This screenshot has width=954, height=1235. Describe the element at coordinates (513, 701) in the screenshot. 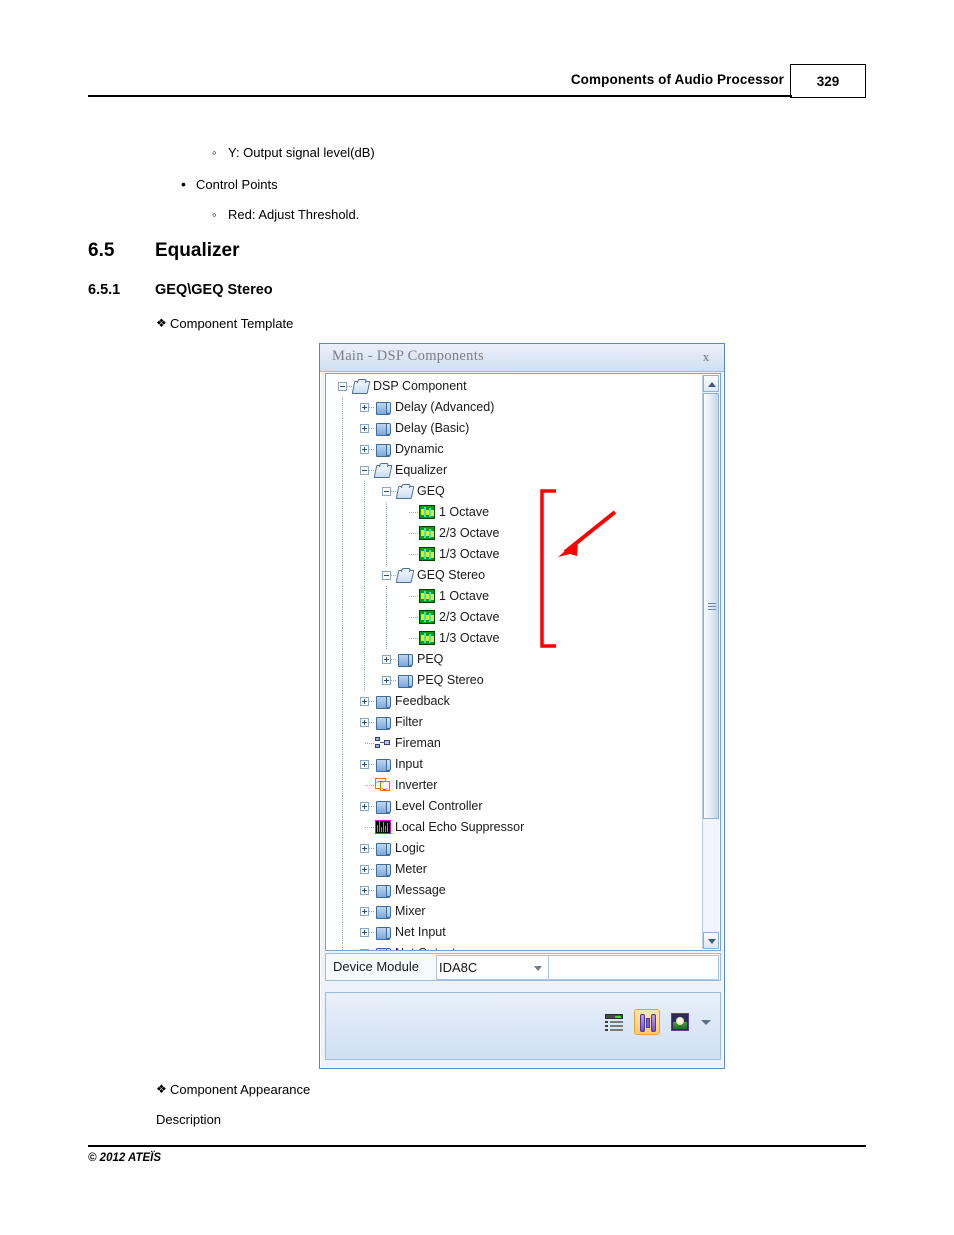

I see `tree-item: Feedback` at that location.